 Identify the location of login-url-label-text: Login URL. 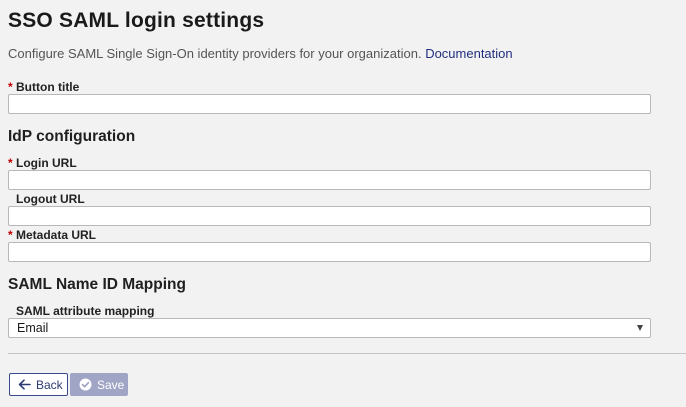
(46, 163).